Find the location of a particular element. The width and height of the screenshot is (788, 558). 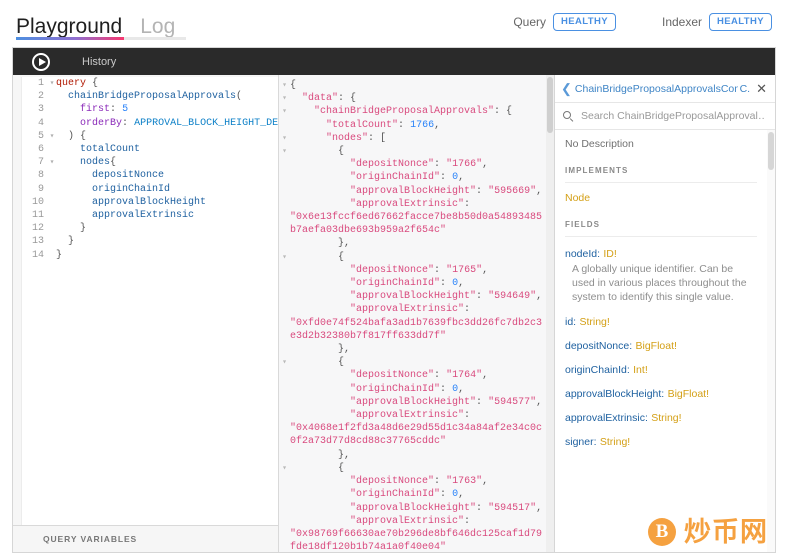

docs-implements-node: Node is located at coordinates (661, 198).